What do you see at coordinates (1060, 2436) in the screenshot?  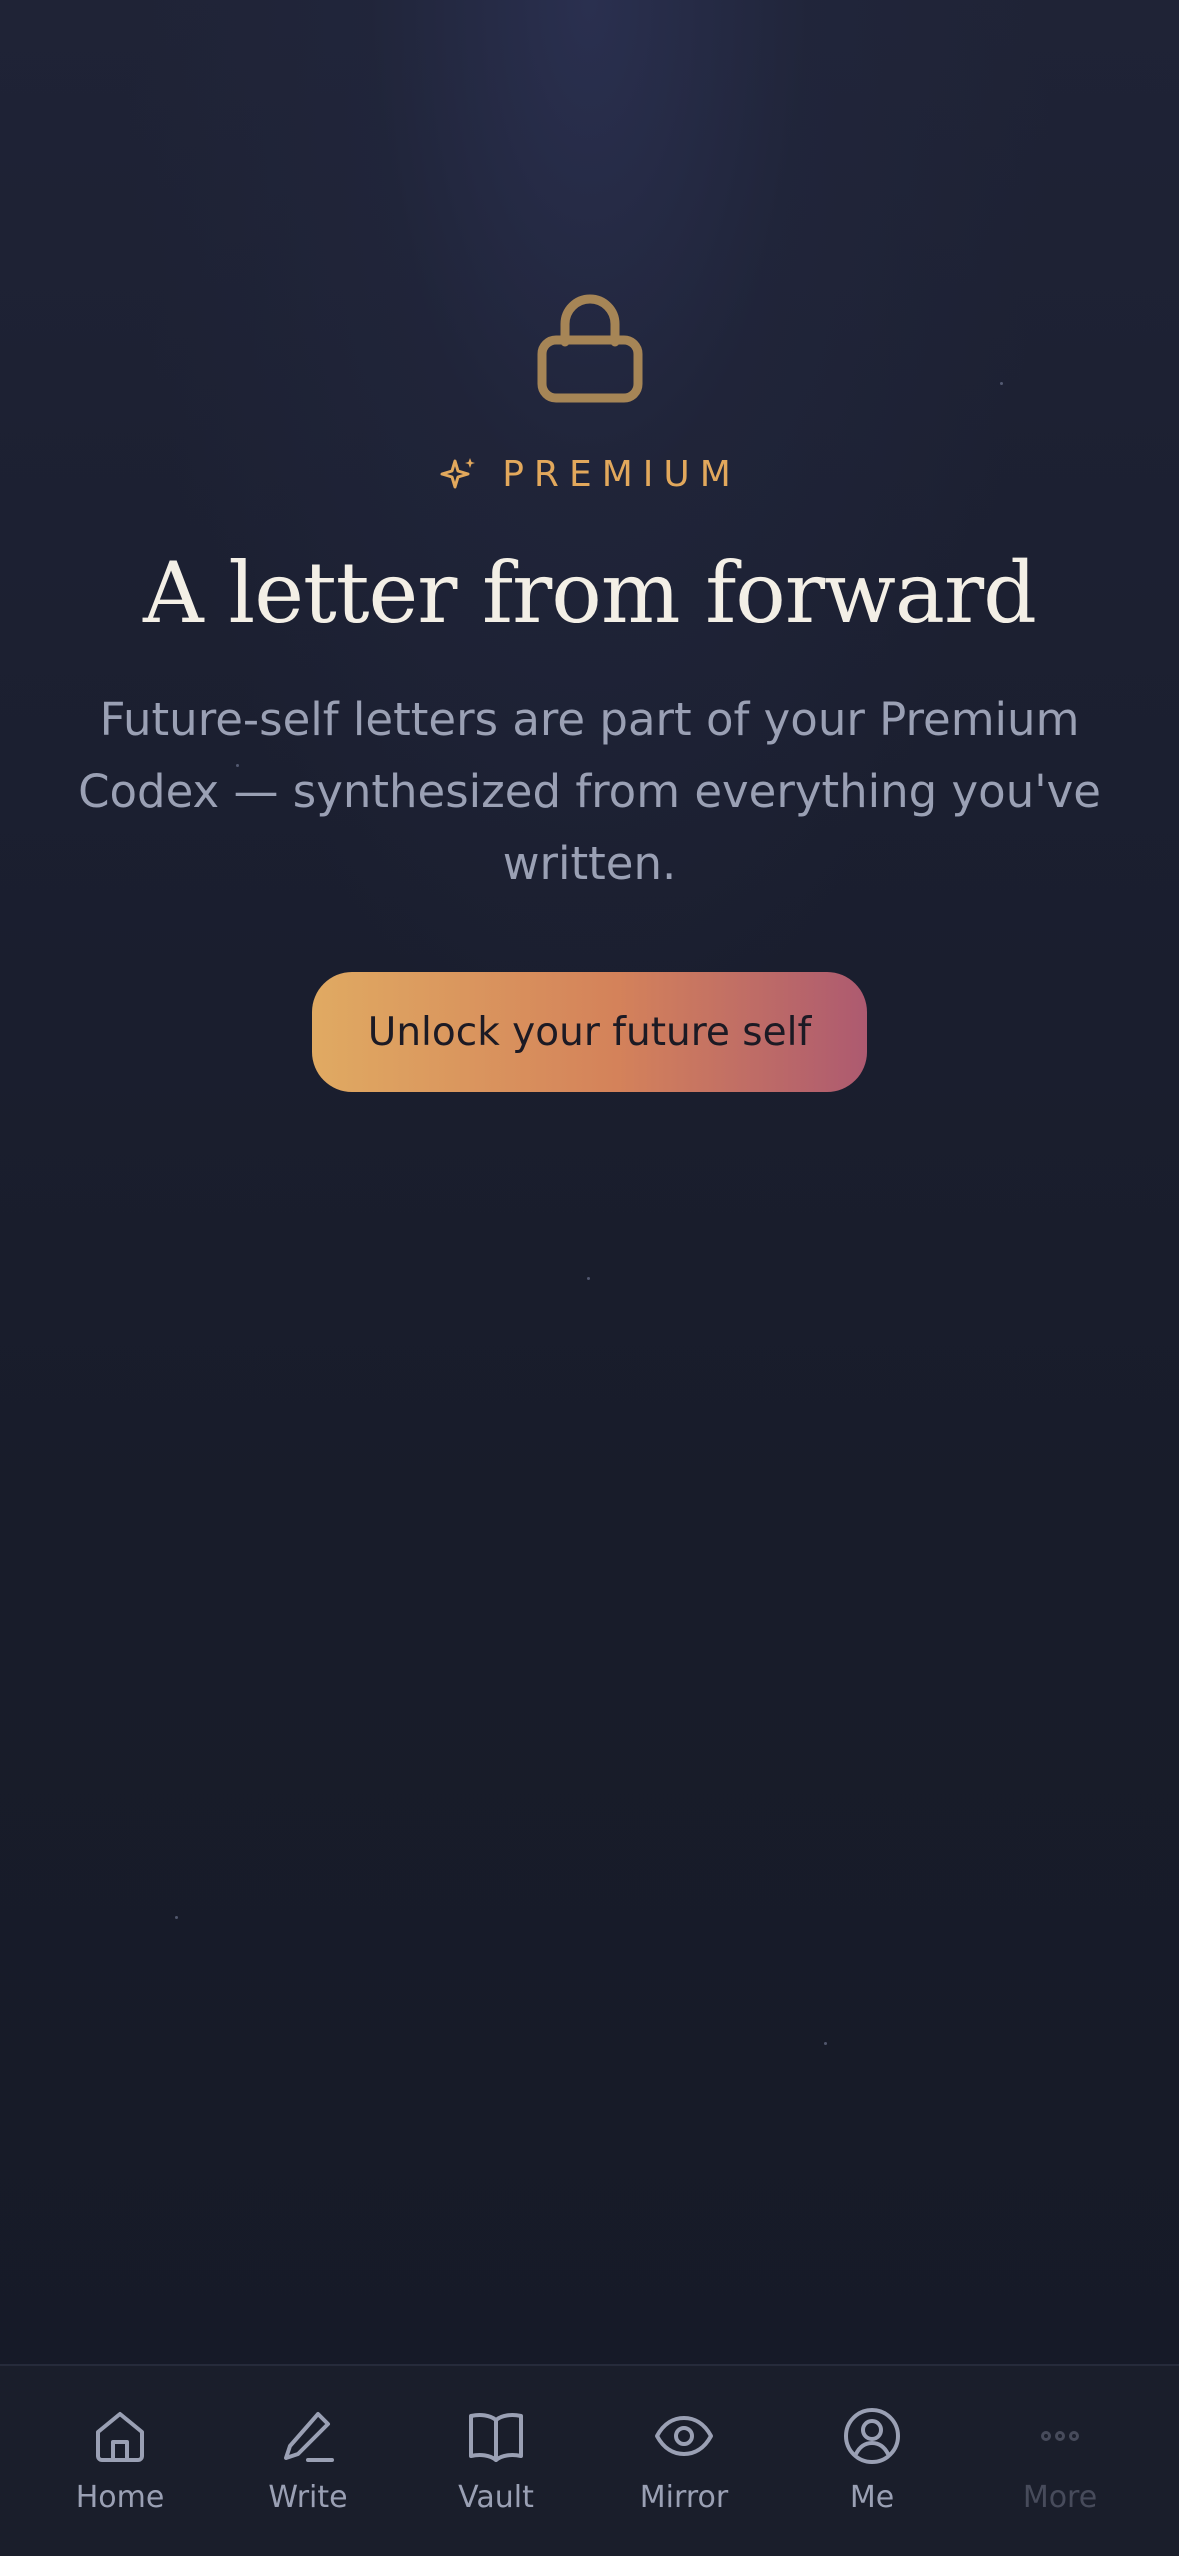 I see `more-dots-icon` at bounding box center [1060, 2436].